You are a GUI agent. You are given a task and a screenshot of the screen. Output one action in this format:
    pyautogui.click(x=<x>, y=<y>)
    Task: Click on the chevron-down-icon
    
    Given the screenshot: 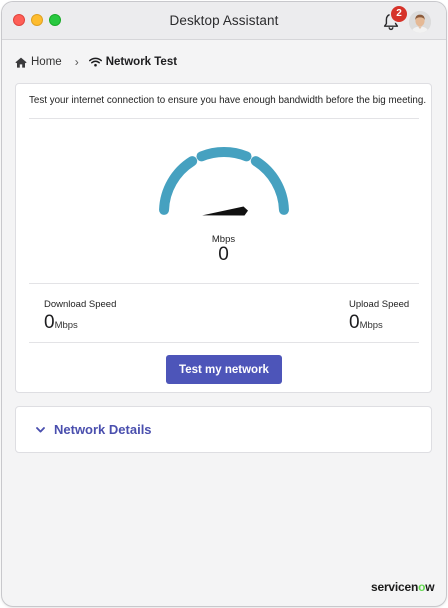 What is the action you would take?
    pyautogui.click(x=40, y=429)
    